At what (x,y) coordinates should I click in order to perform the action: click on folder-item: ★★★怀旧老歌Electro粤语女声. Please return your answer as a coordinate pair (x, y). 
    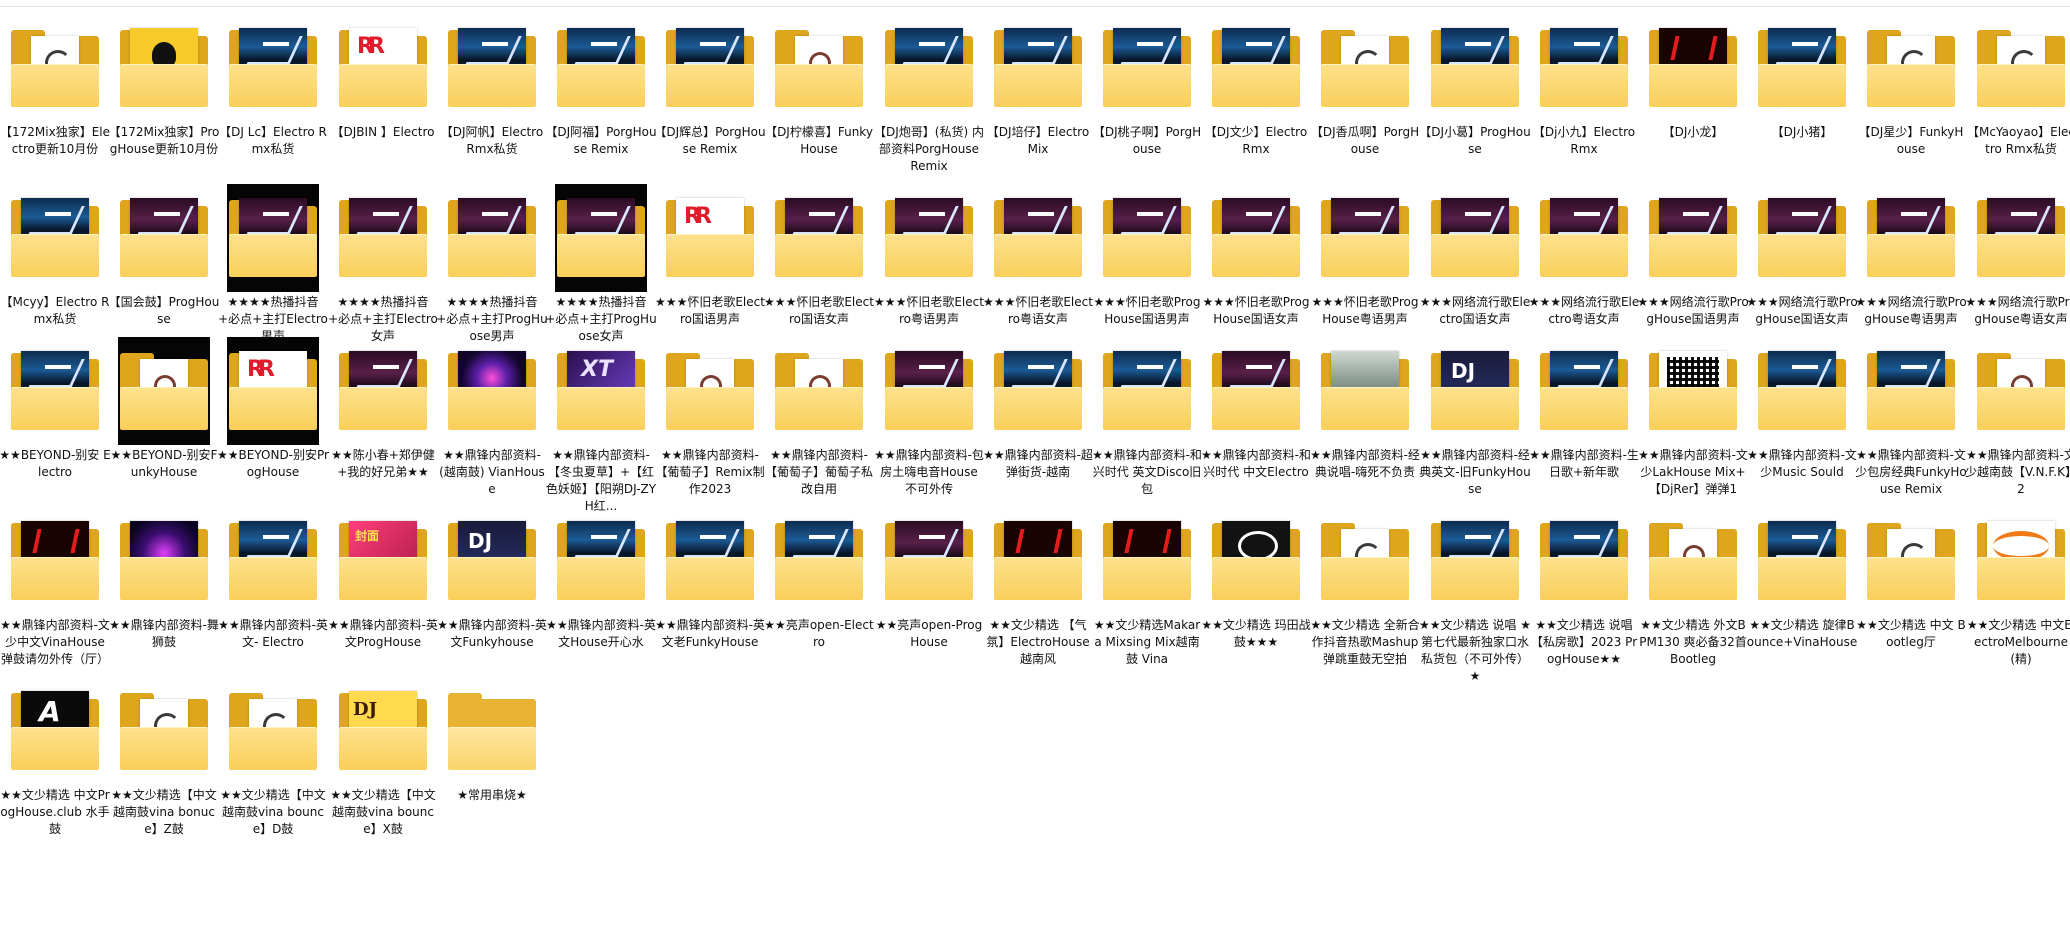
    Looking at the image, I should click on (1038, 256).